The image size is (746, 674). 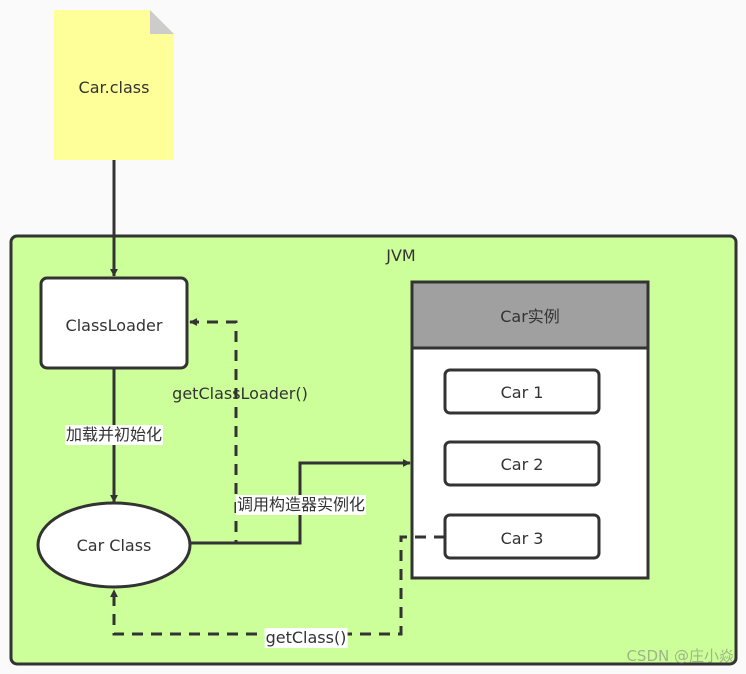 I want to click on car-1-label: Car 1, so click(x=522, y=392).